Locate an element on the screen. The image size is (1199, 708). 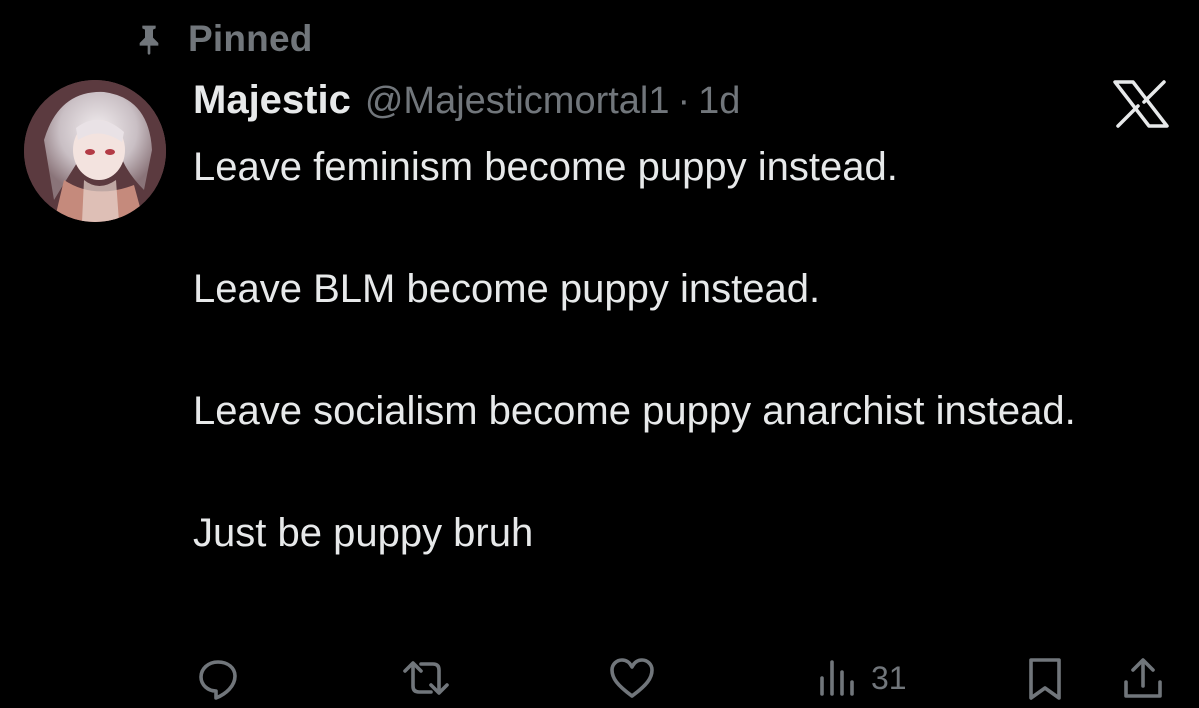
reply-button is located at coordinates (218, 678).